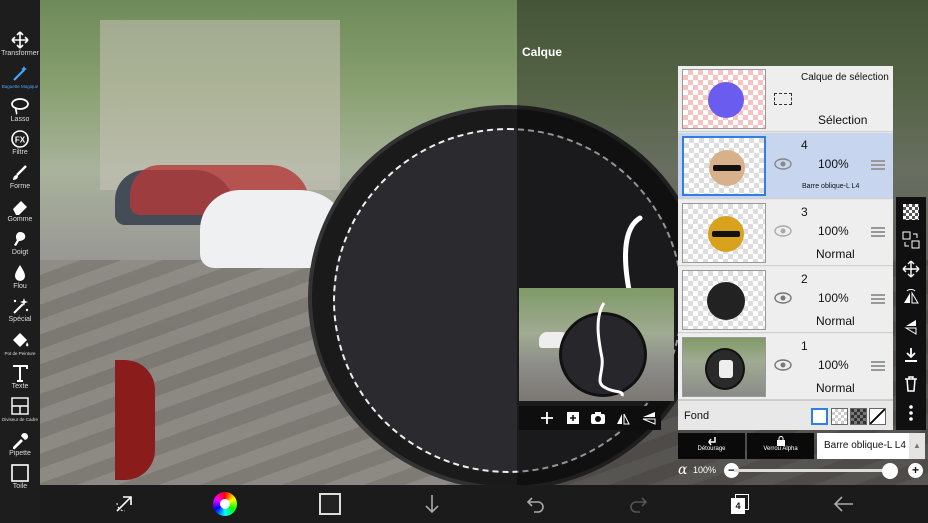 Image resolution: width=928 pixels, height=523 pixels. Describe the element at coordinates (705, 470) in the screenshot. I see `alpha-value: 100%` at that location.